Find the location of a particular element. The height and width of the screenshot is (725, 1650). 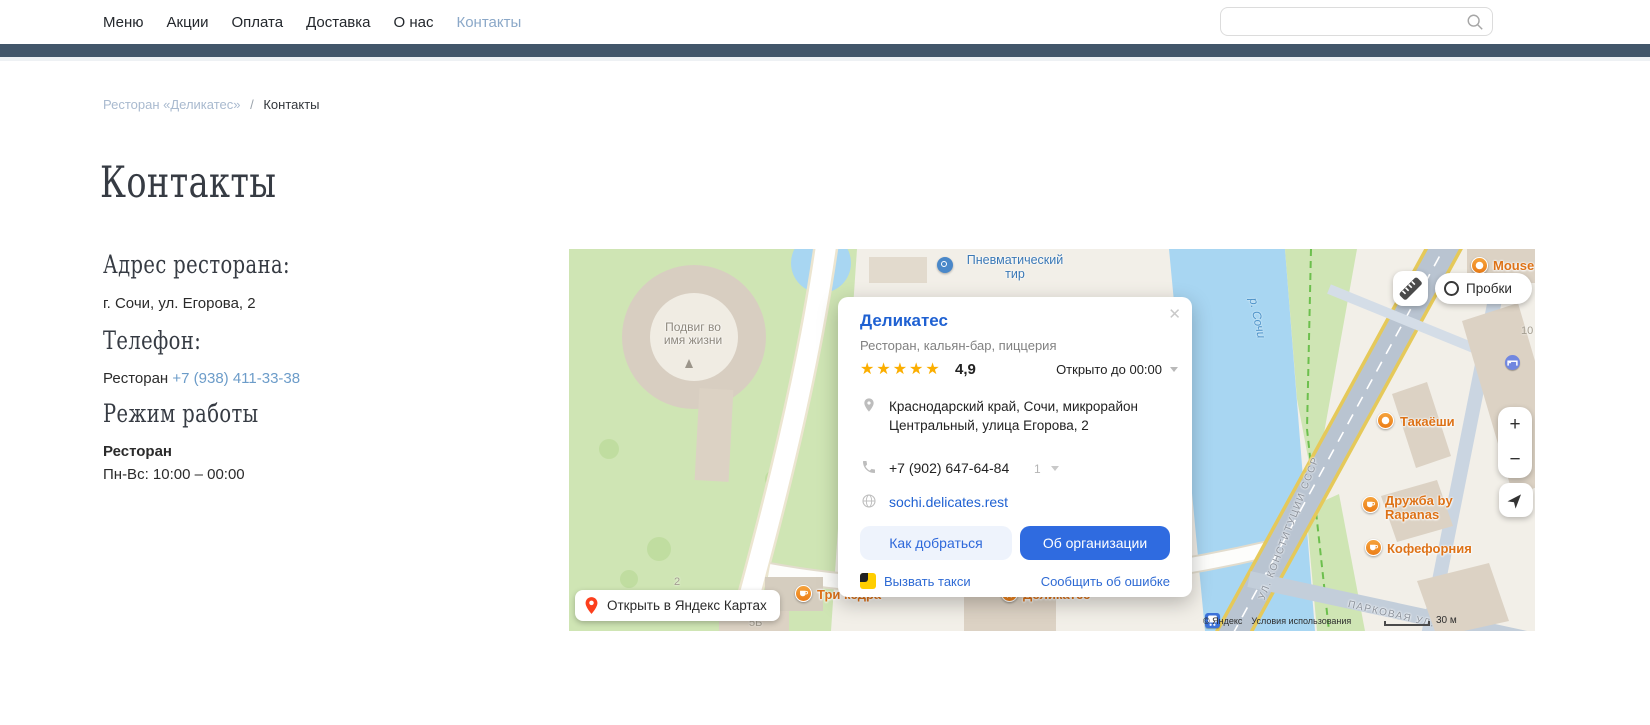

page-title: Контакты is located at coordinates (188, 183).